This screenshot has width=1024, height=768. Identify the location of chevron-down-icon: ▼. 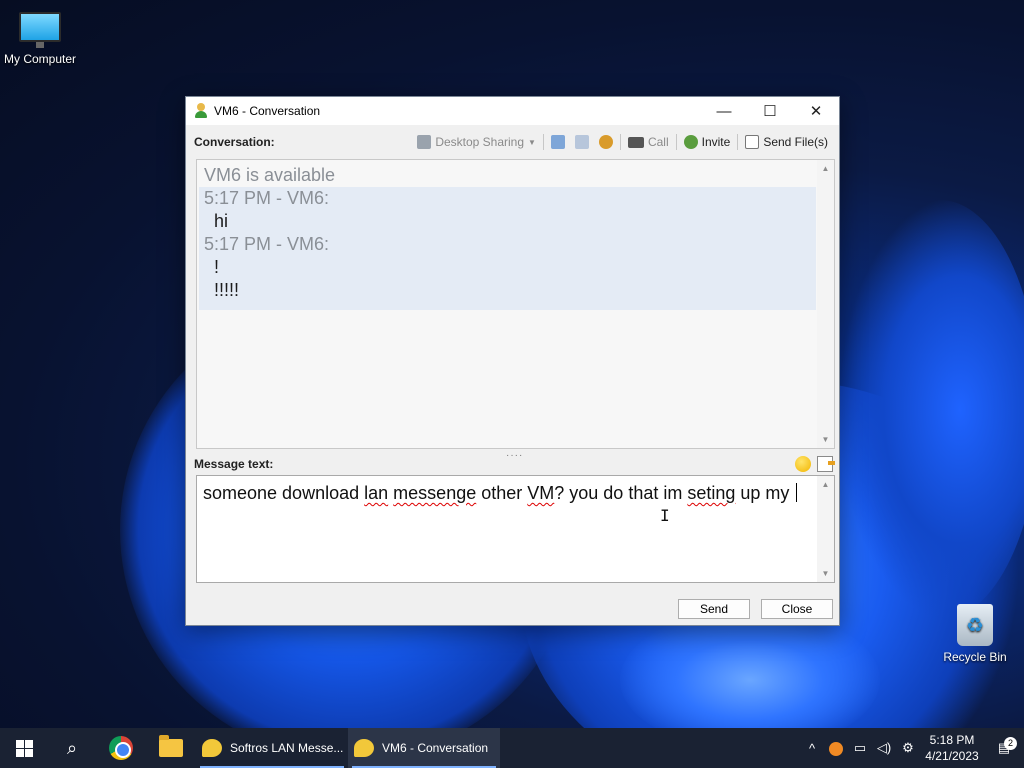
(532, 142).